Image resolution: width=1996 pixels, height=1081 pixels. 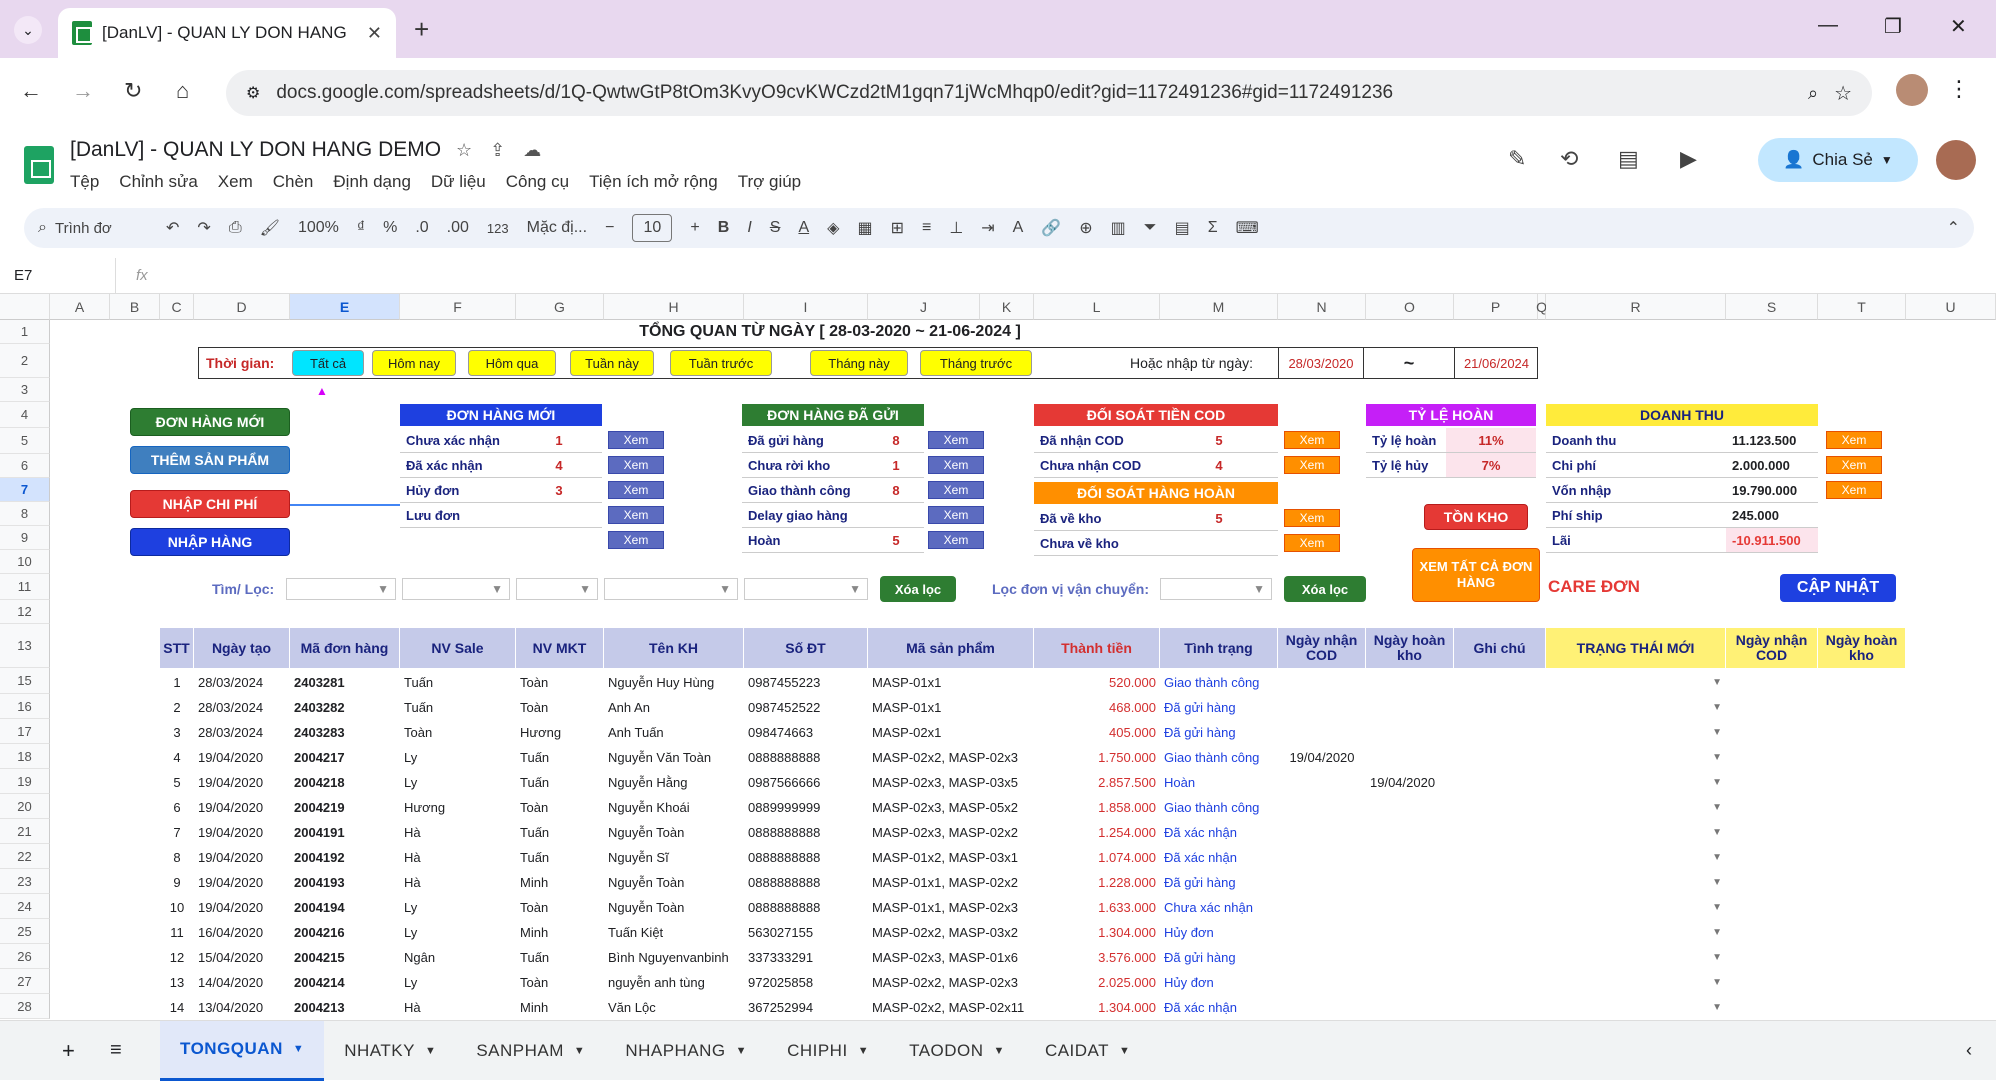 I want to click on table-cell: 1.254.000, so click(x=1097, y=832).